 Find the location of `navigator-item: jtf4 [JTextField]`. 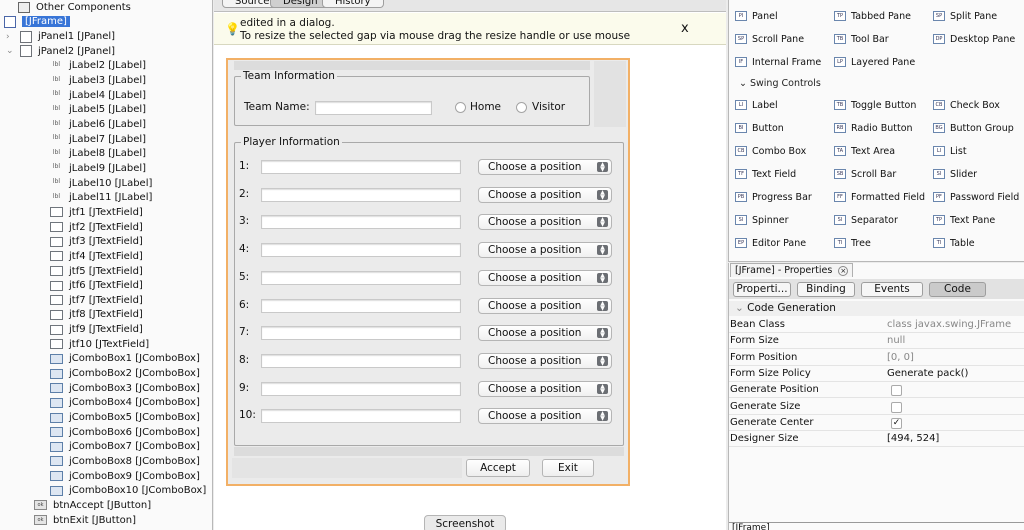

navigator-item: jtf4 [JTextField] is located at coordinates (96, 256).